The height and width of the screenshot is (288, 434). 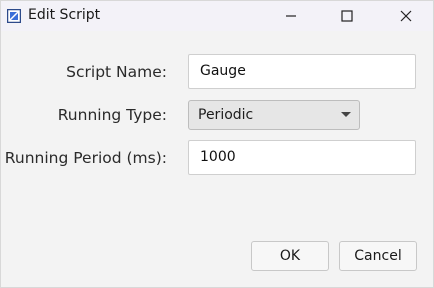 What do you see at coordinates (290, 256) in the screenshot?
I see `ok-button: OK` at bounding box center [290, 256].